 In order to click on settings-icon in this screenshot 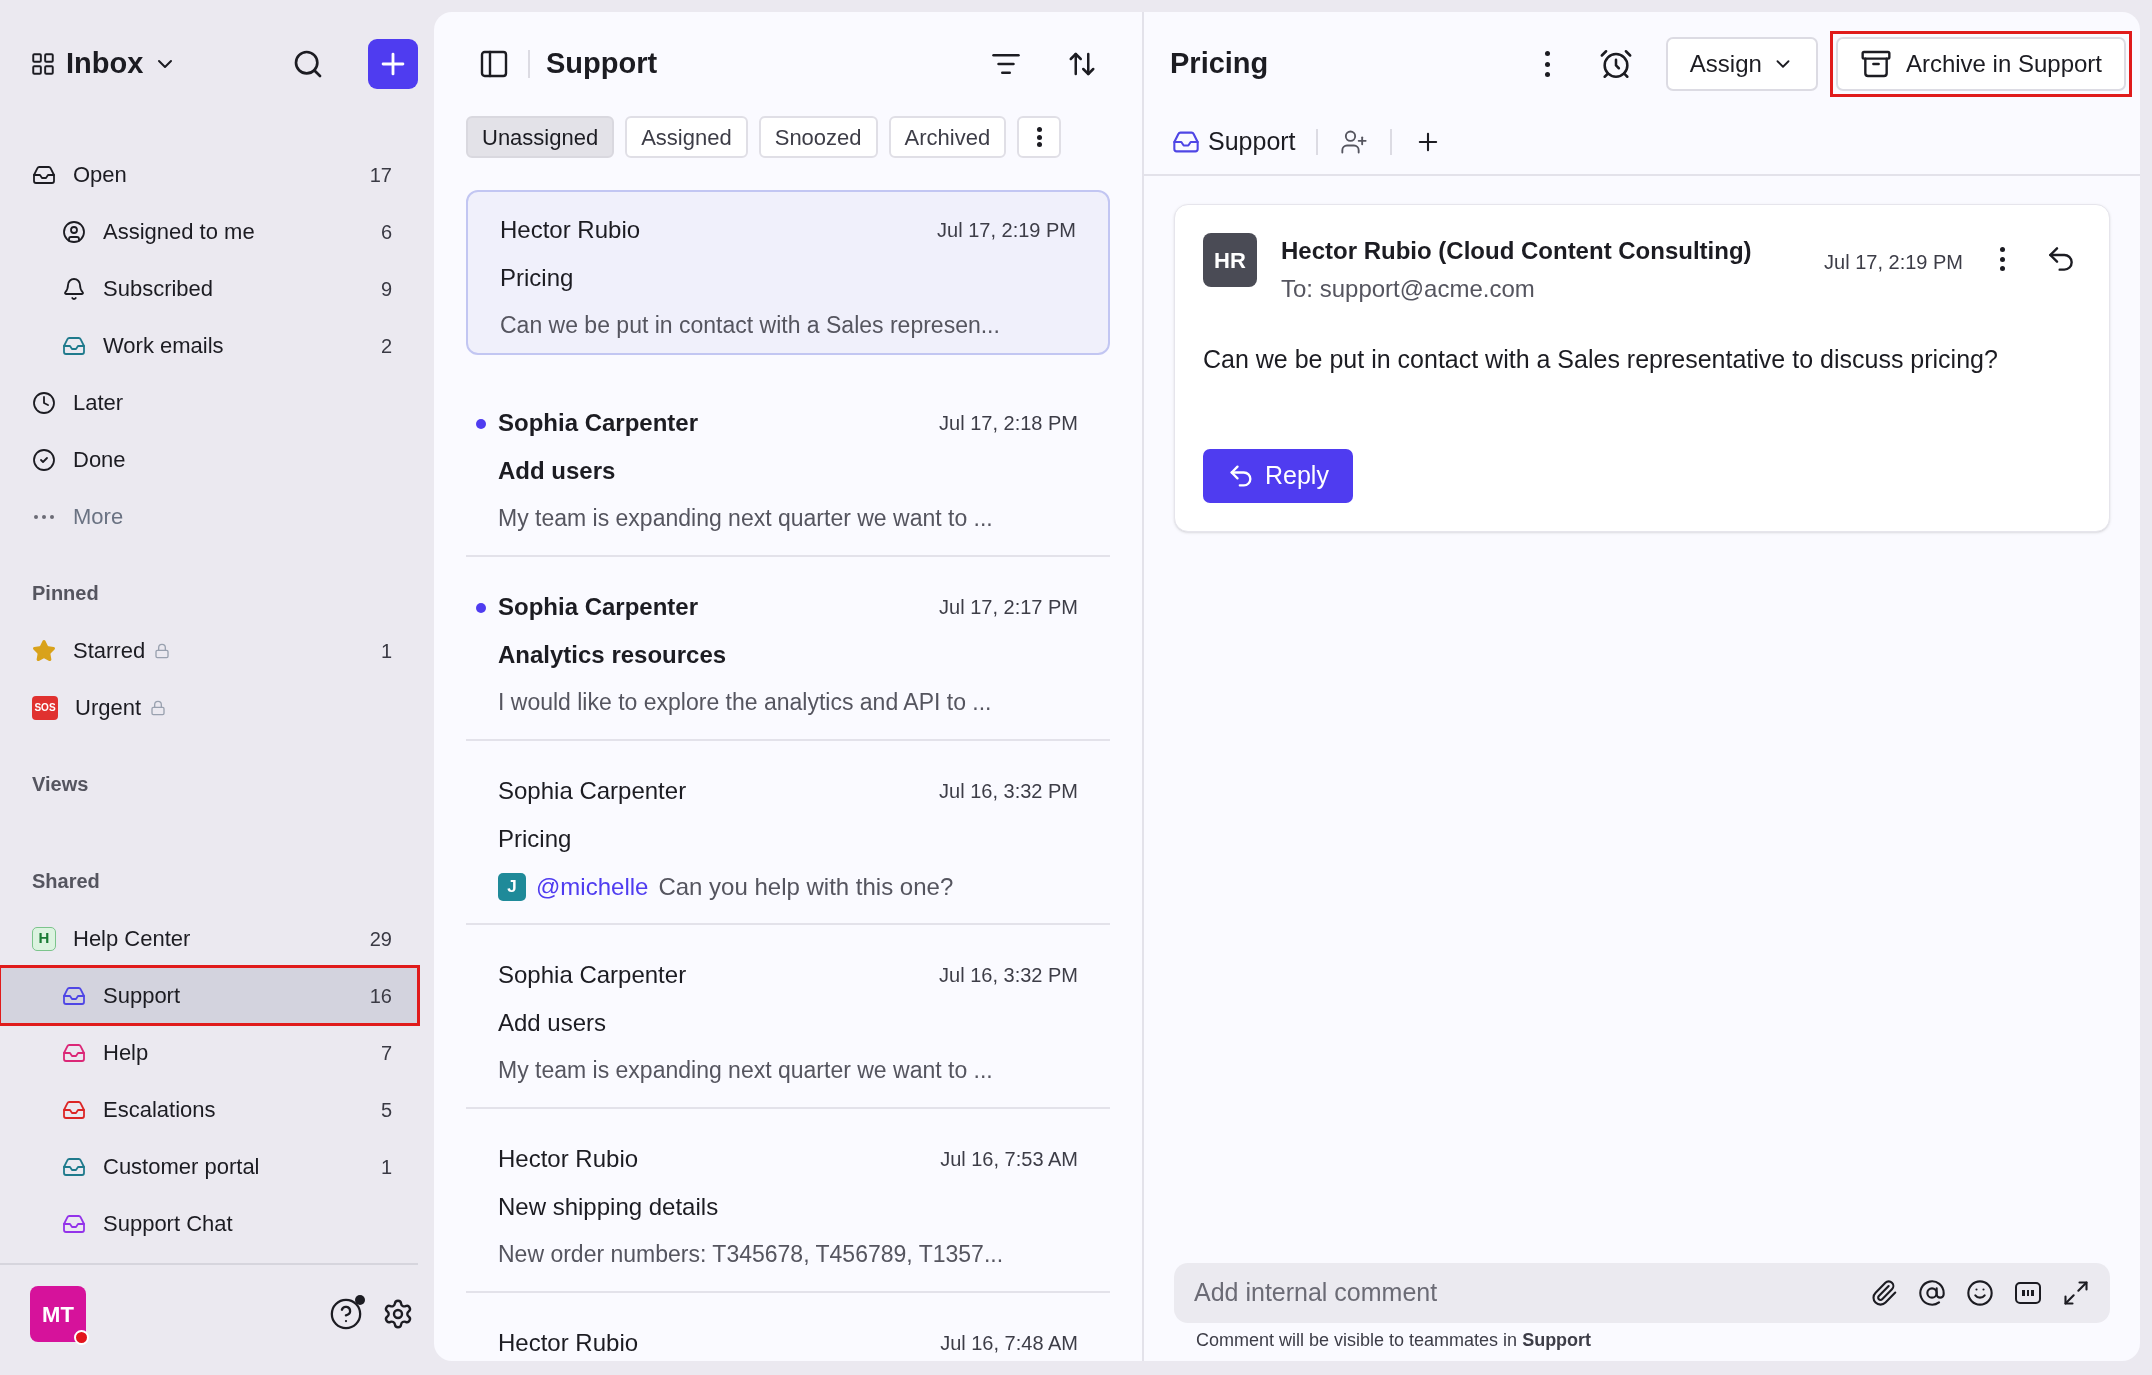, I will do `click(398, 1314)`.